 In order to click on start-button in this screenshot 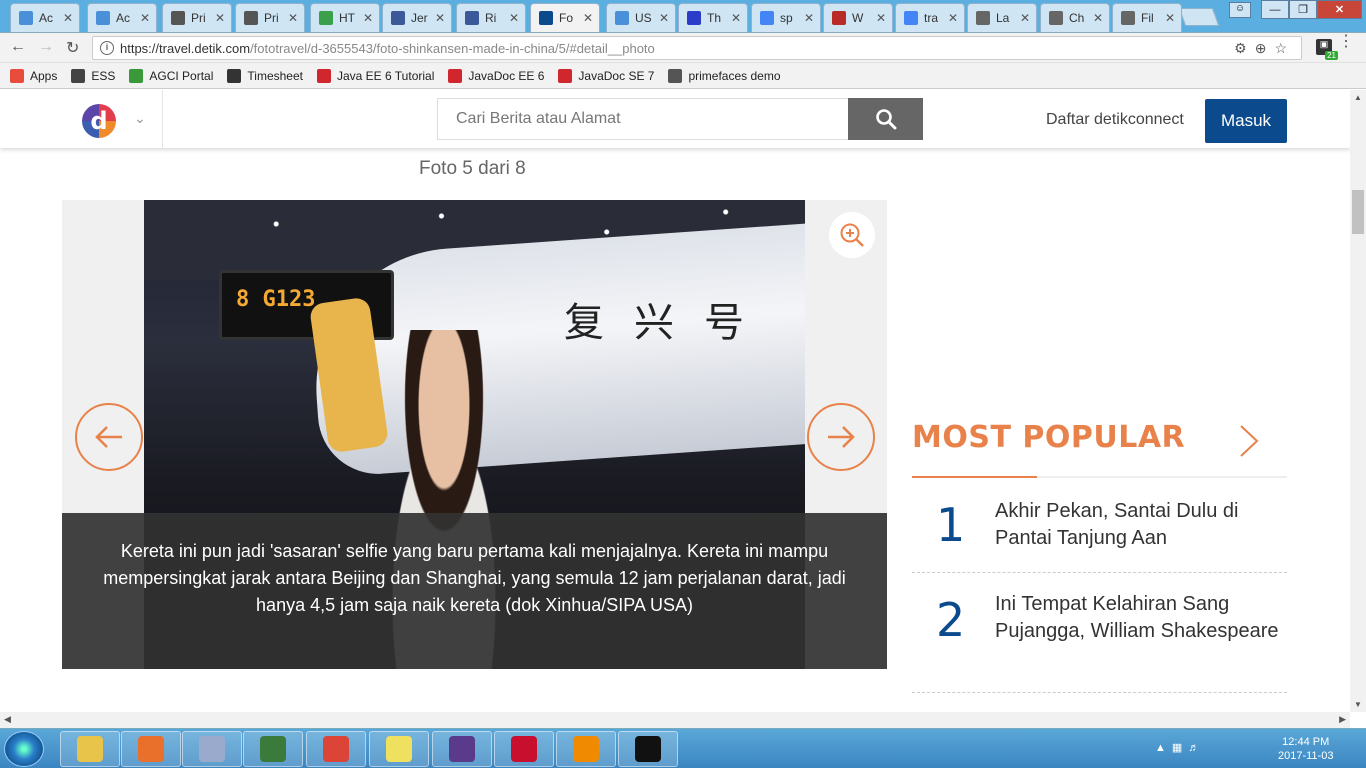, I will do `click(24, 749)`.